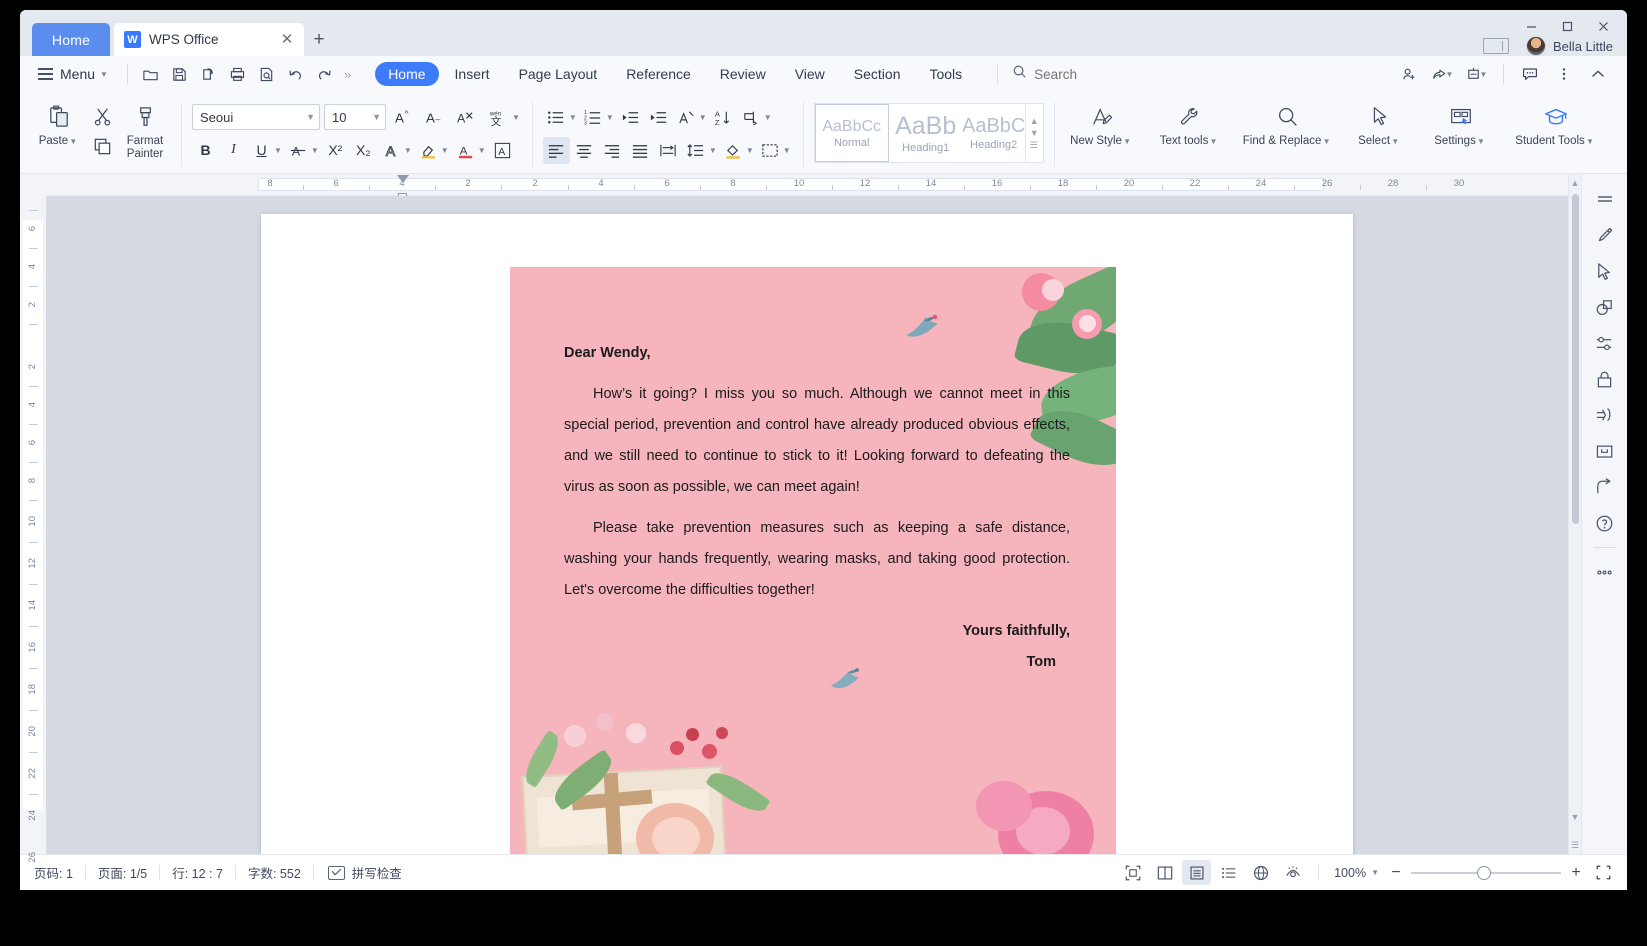  Describe the element at coordinates (1576, 873) in the screenshot. I see `zoom-in-icon: +` at that location.